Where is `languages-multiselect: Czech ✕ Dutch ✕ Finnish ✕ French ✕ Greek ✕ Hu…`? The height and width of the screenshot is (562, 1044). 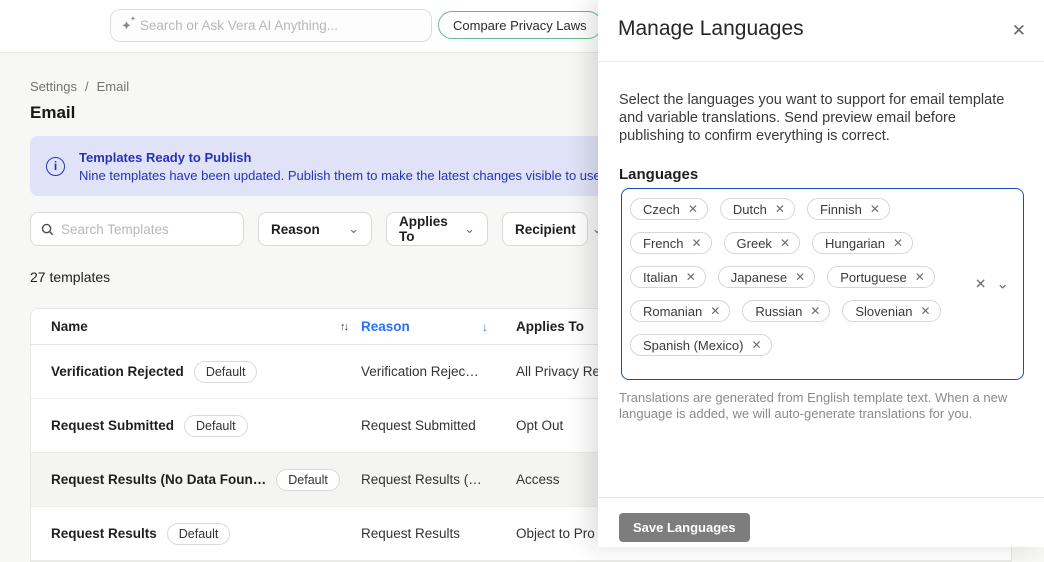
languages-multiselect: Czech ✕ Dutch ✕ Finnish ✕ French ✕ Greek ✕ Hu… is located at coordinates (822, 284).